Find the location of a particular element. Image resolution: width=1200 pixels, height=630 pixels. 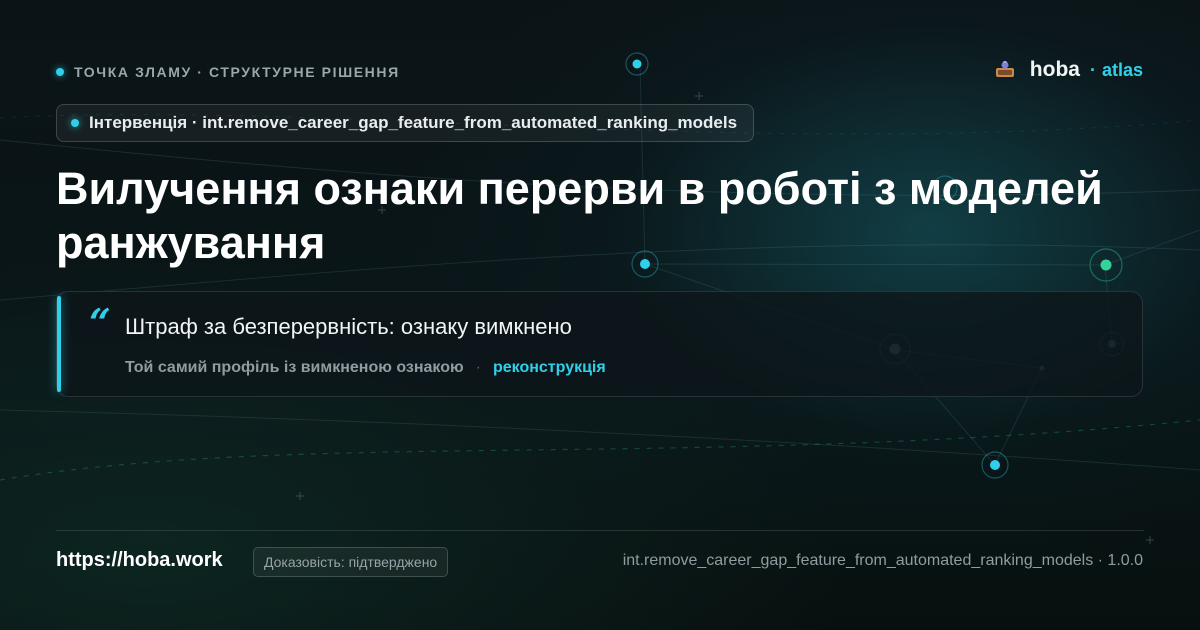

brand-name: hoba is located at coordinates (1054, 69).